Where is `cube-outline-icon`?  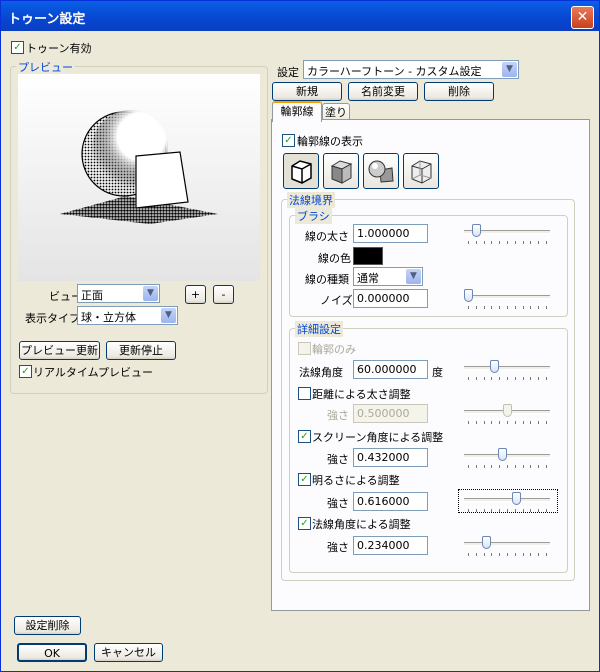 cube-outline-icon is located at coordinates (301, 172).